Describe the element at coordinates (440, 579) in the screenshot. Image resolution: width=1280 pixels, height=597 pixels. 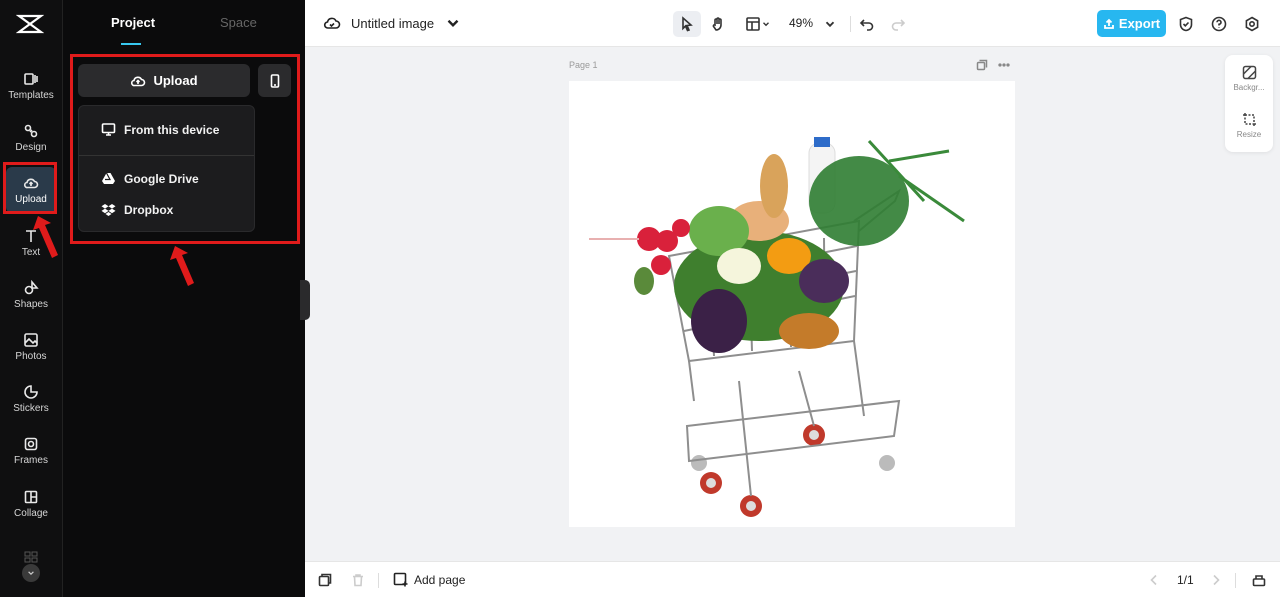
I see `add-page-label: Add page` at that location.